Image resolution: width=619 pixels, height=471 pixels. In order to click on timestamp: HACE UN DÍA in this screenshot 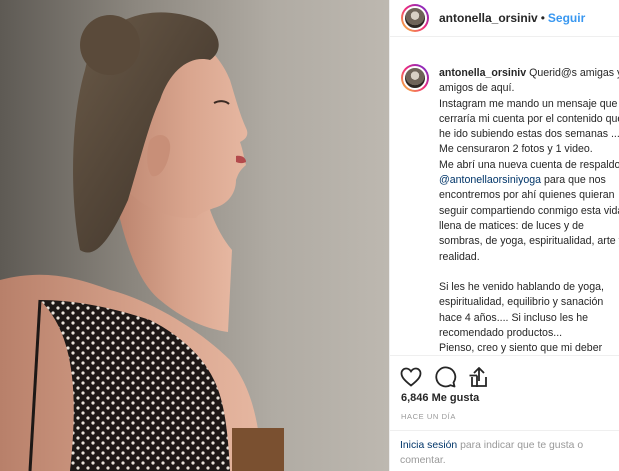, I will do `click(428, 416)`.